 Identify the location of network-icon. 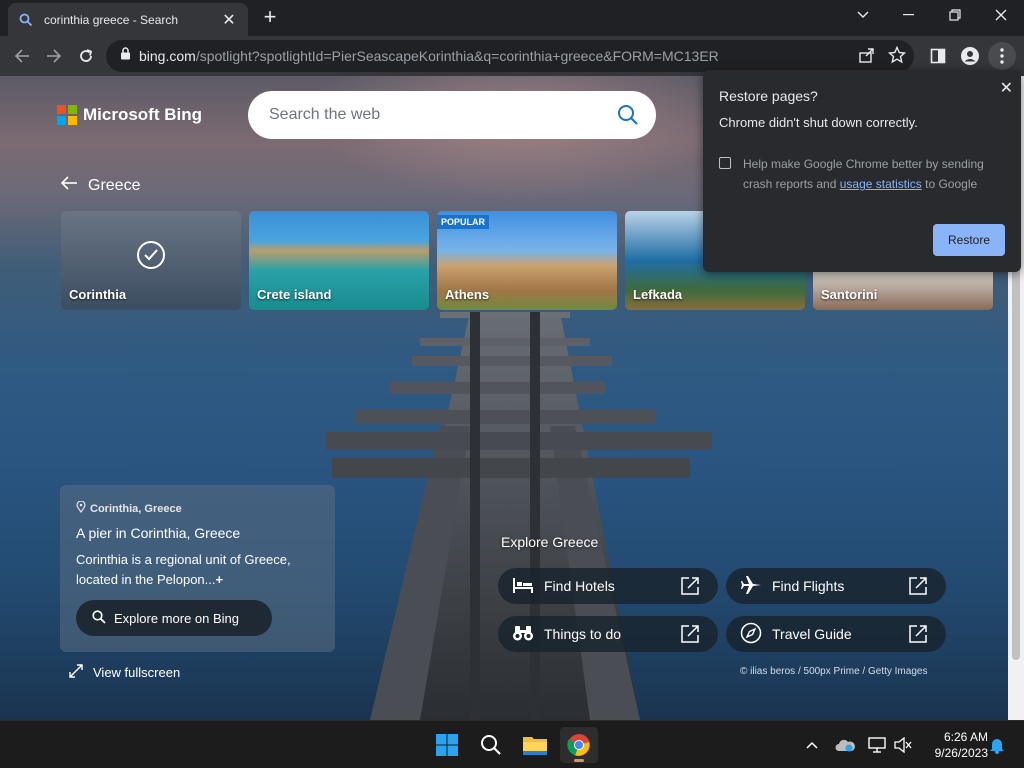
(877, 745).